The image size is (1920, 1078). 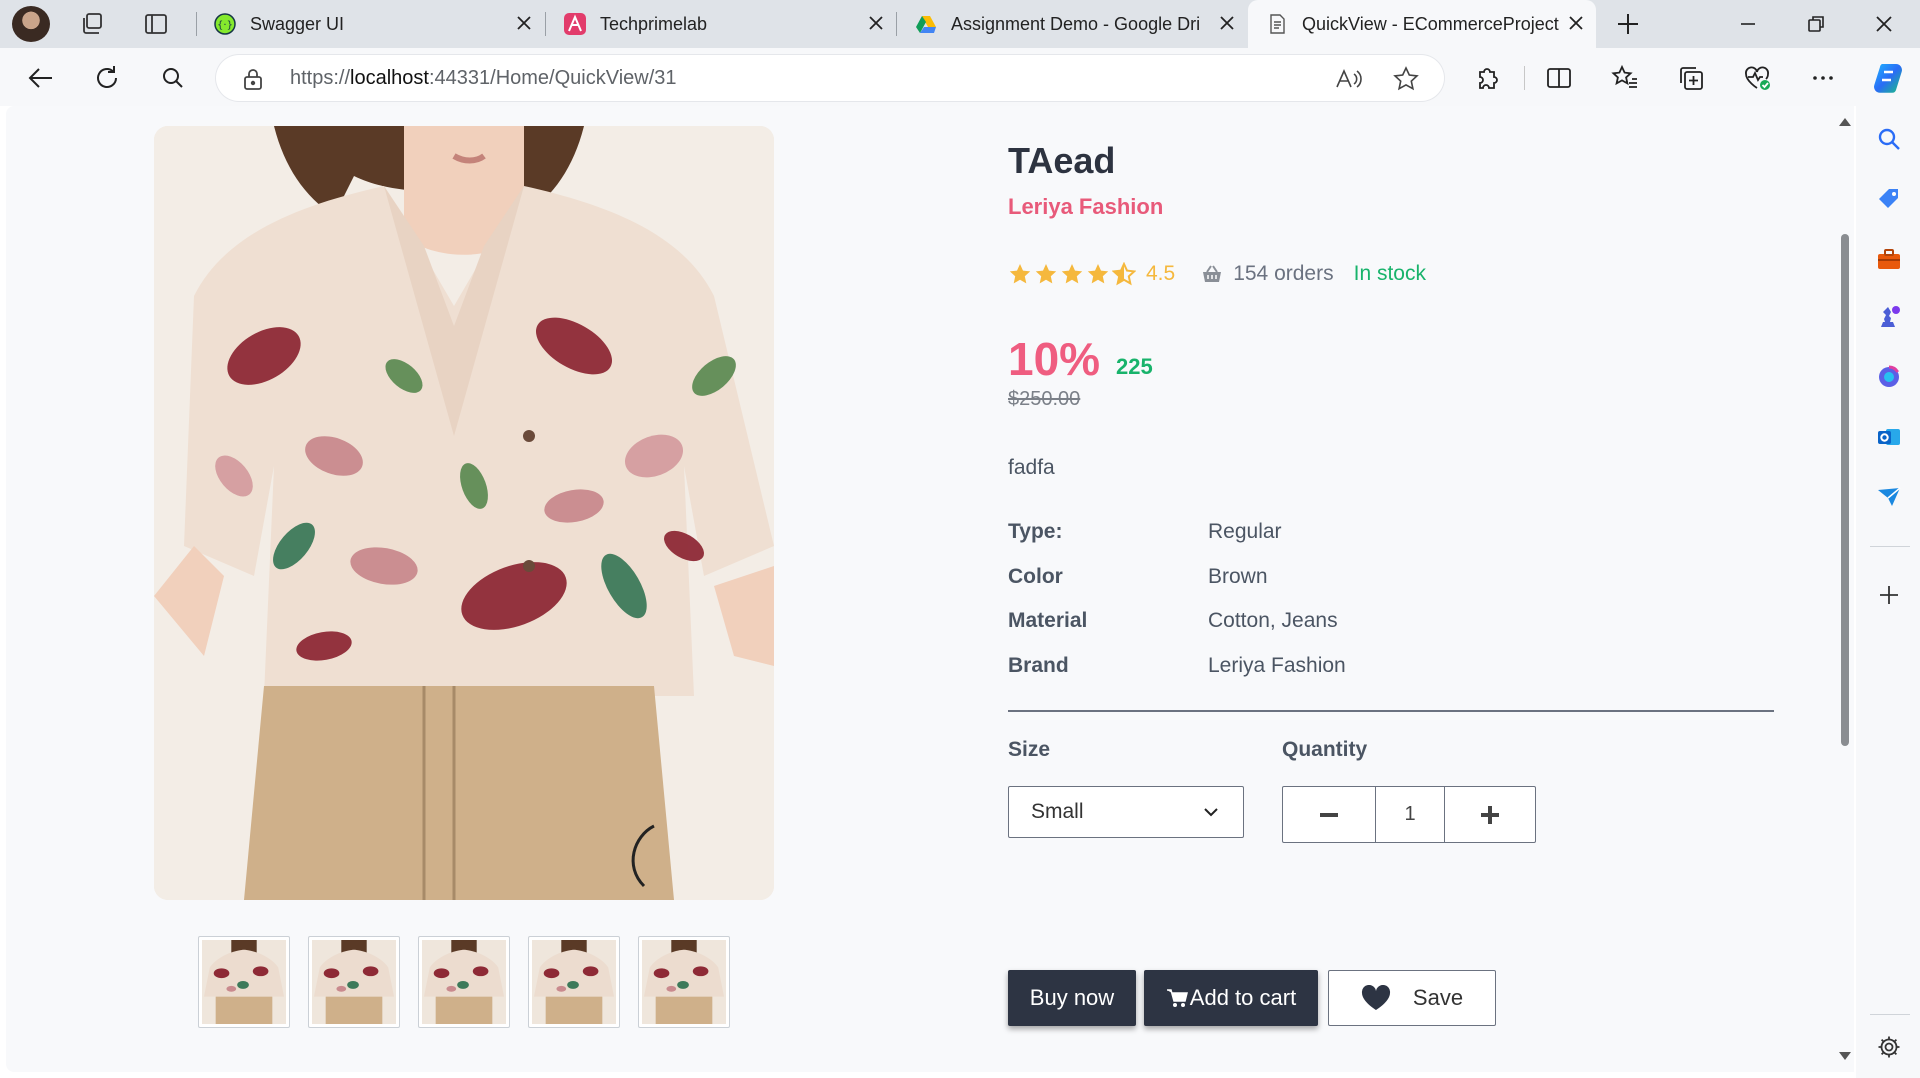 What do you see at coordinates (1212, 273) in the screenshot?
I see `basket-icon` at bounding box center [1212, 273].